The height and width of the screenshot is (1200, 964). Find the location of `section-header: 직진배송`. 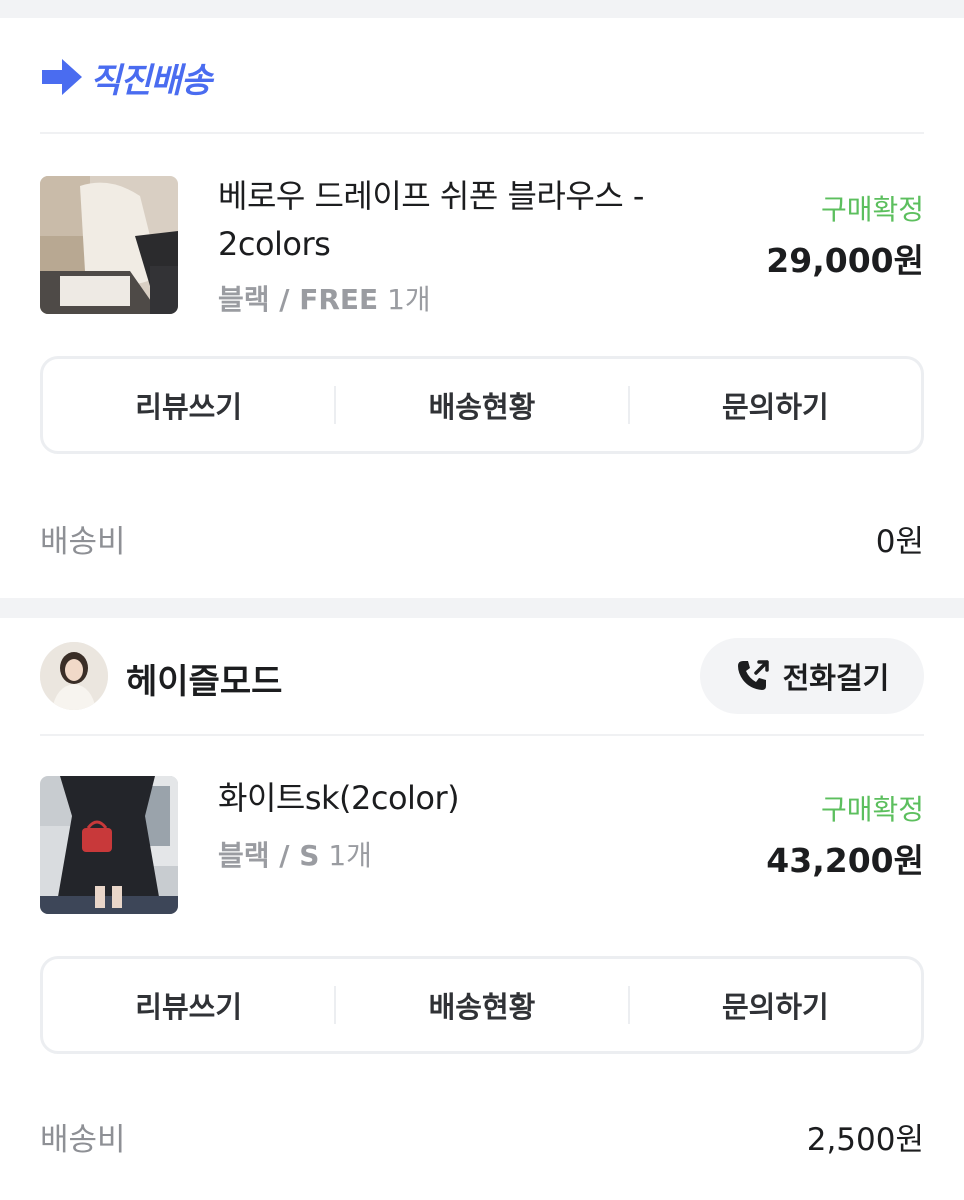

section-header: 직진배송 is located at coordinates (126, 78).